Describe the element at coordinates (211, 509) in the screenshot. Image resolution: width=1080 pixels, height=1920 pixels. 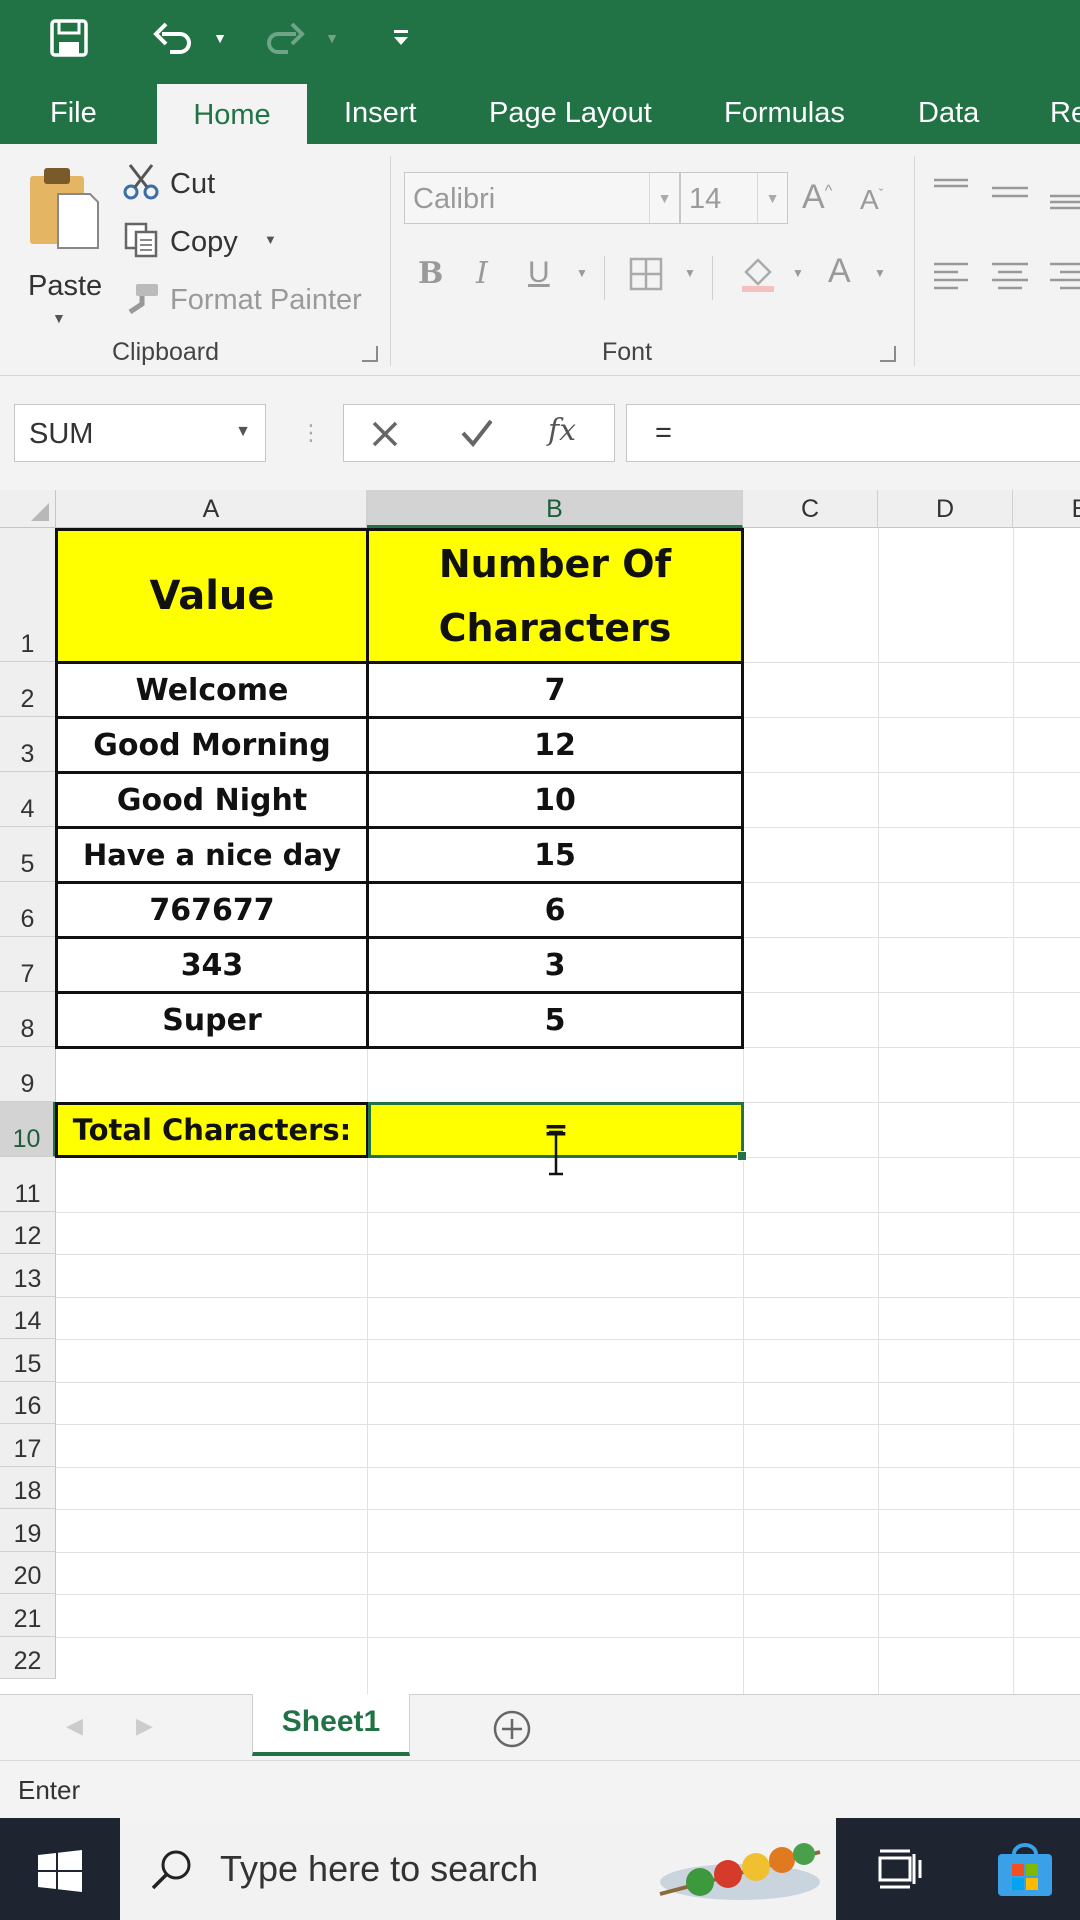
I see `column-header-a: A` at that location.